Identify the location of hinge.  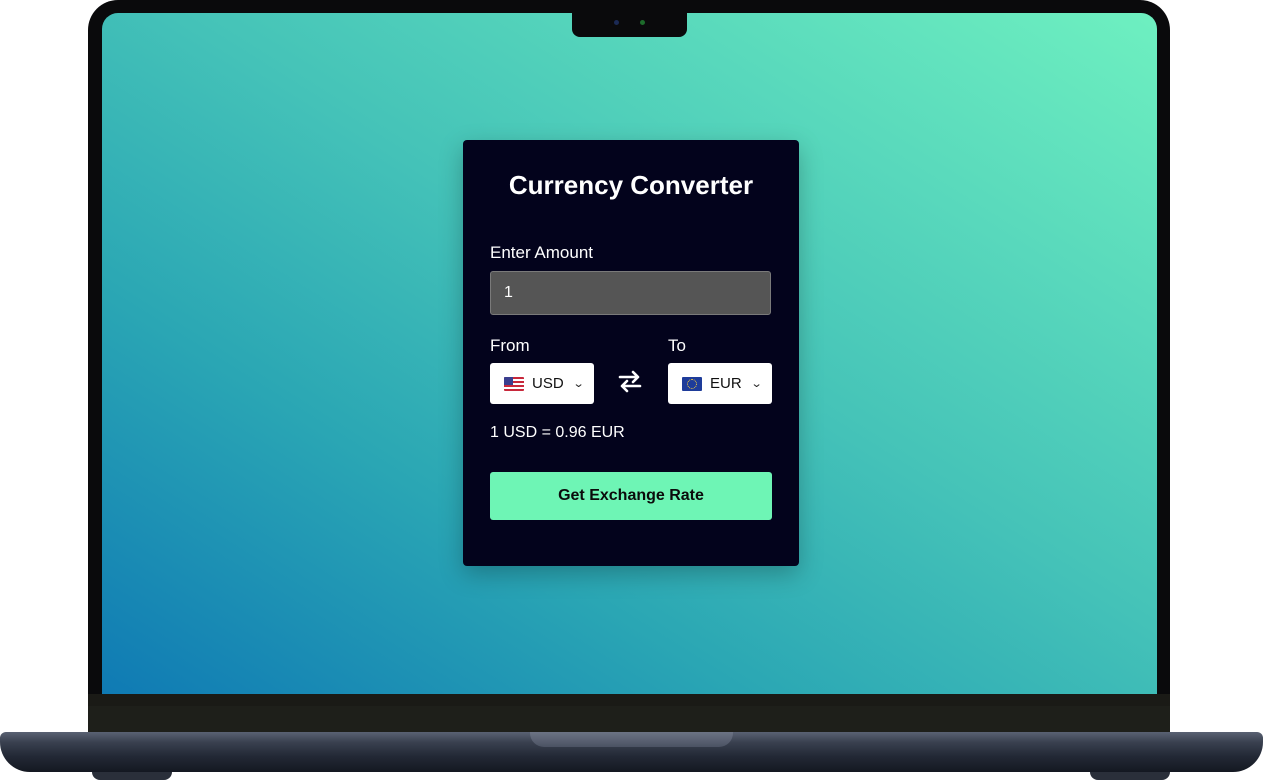
(629, 719).